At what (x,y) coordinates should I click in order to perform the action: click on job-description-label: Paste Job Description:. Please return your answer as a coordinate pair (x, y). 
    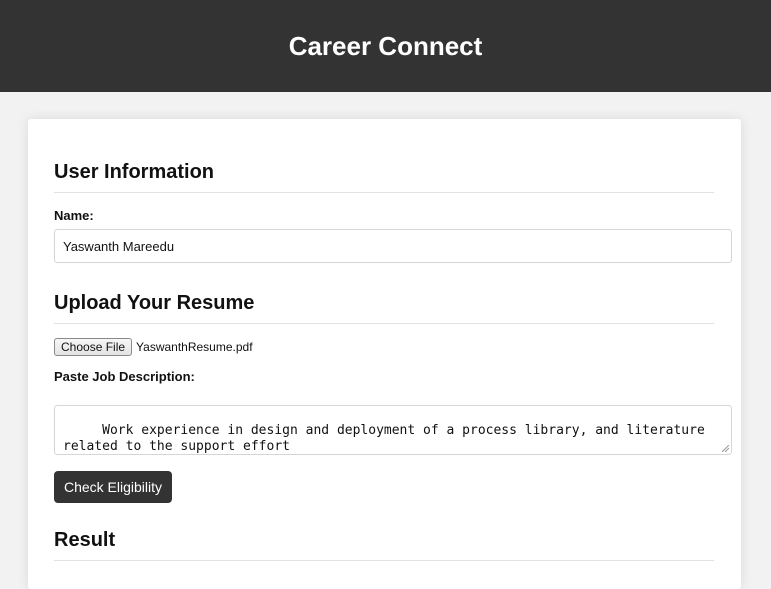
    Looking at the image, I should click on (124, 376).